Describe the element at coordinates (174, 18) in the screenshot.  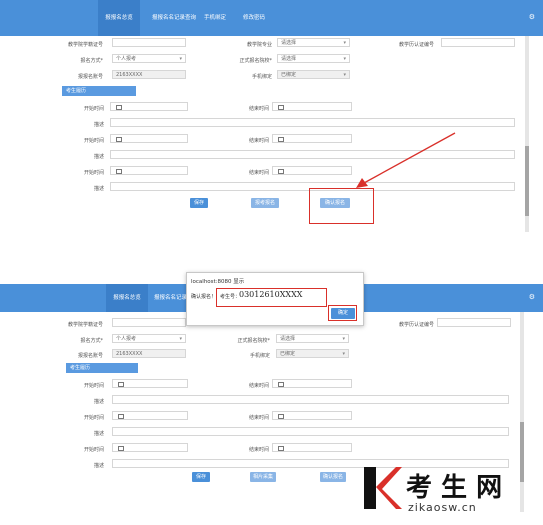
I see `tab-records: 报报名名记录查询` at that location.